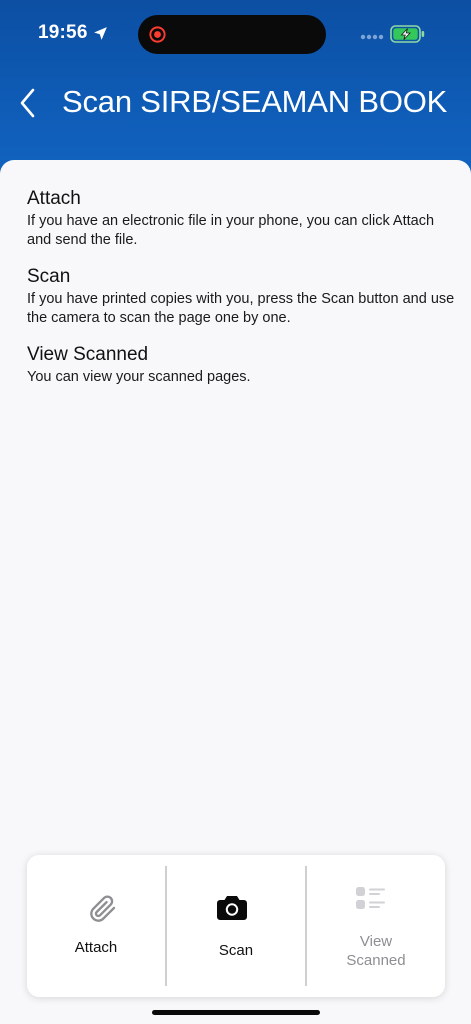  Describe the element at coordinates (100, 33) in the screenshot. I see `location-arrow-icon` at that location.